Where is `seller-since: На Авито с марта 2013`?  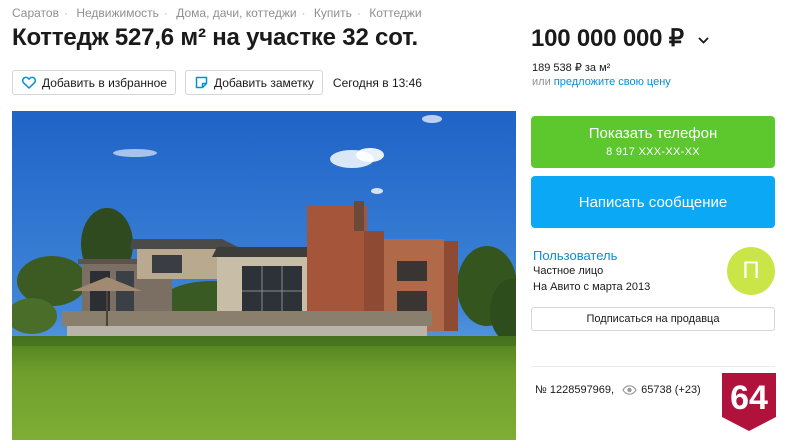
seller-since: На Авито с марта 2013 is located at coordinates (592, 287).